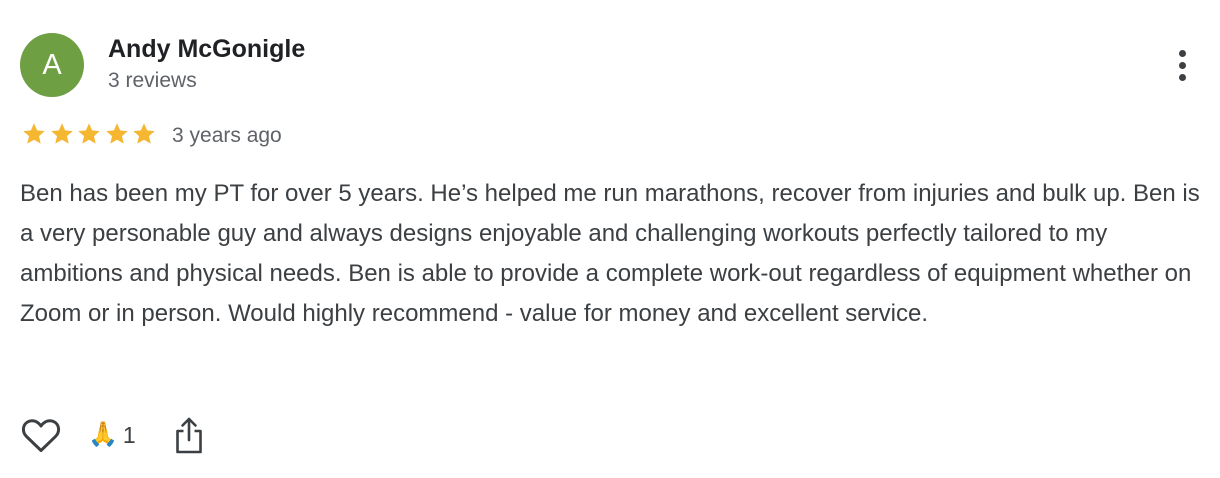 Image resolution: width=1220 pixels, height=478 pixels. I want to click on rating-row: 3 years ago, so click(220, 135).